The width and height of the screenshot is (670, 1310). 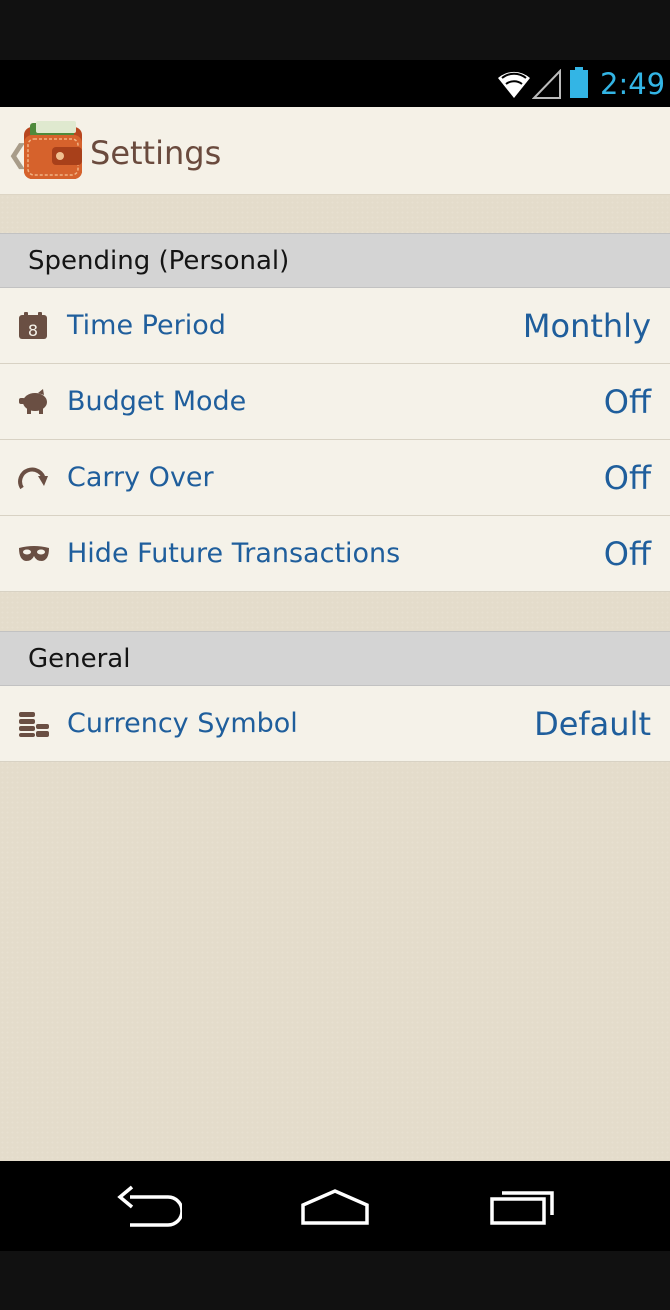 I want to click on bottom-frame, so click(x=335, y=1280).